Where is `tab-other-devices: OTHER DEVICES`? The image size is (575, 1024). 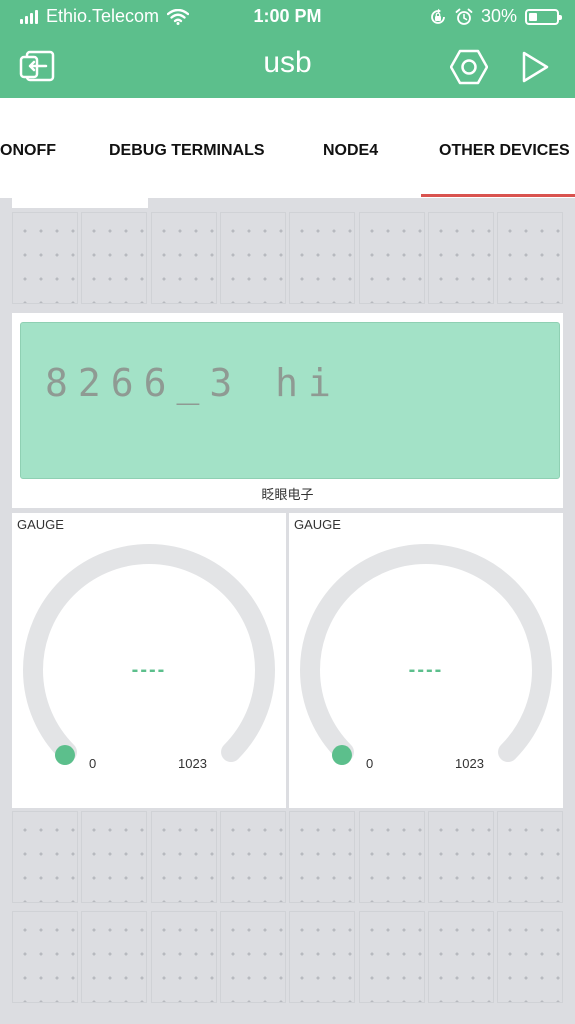
tab-other-devices: OTHER DEVICES is located at coordinates (504, 151).